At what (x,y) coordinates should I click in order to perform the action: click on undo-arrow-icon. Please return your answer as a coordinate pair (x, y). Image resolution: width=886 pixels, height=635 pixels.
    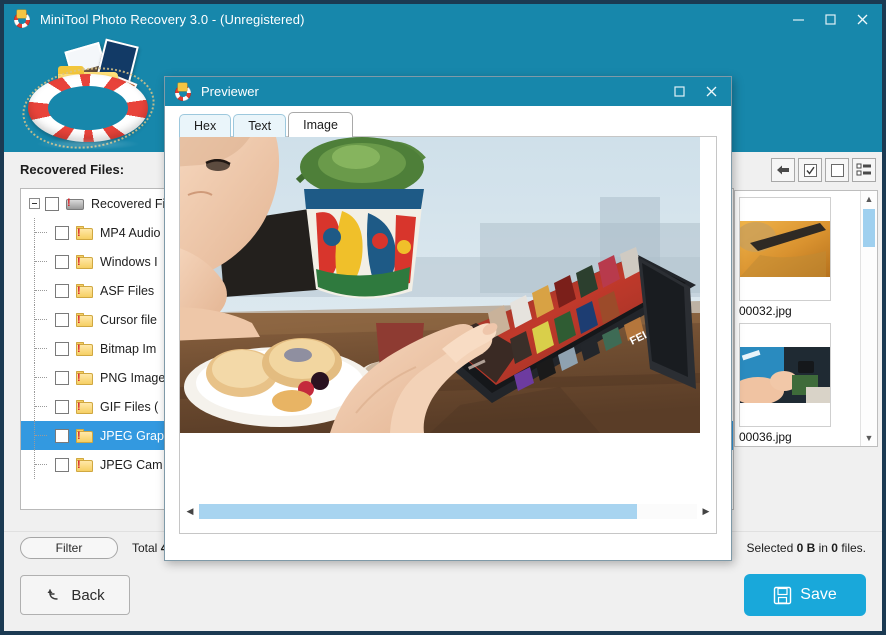
    Looking at the image, I should click on (53, 594).